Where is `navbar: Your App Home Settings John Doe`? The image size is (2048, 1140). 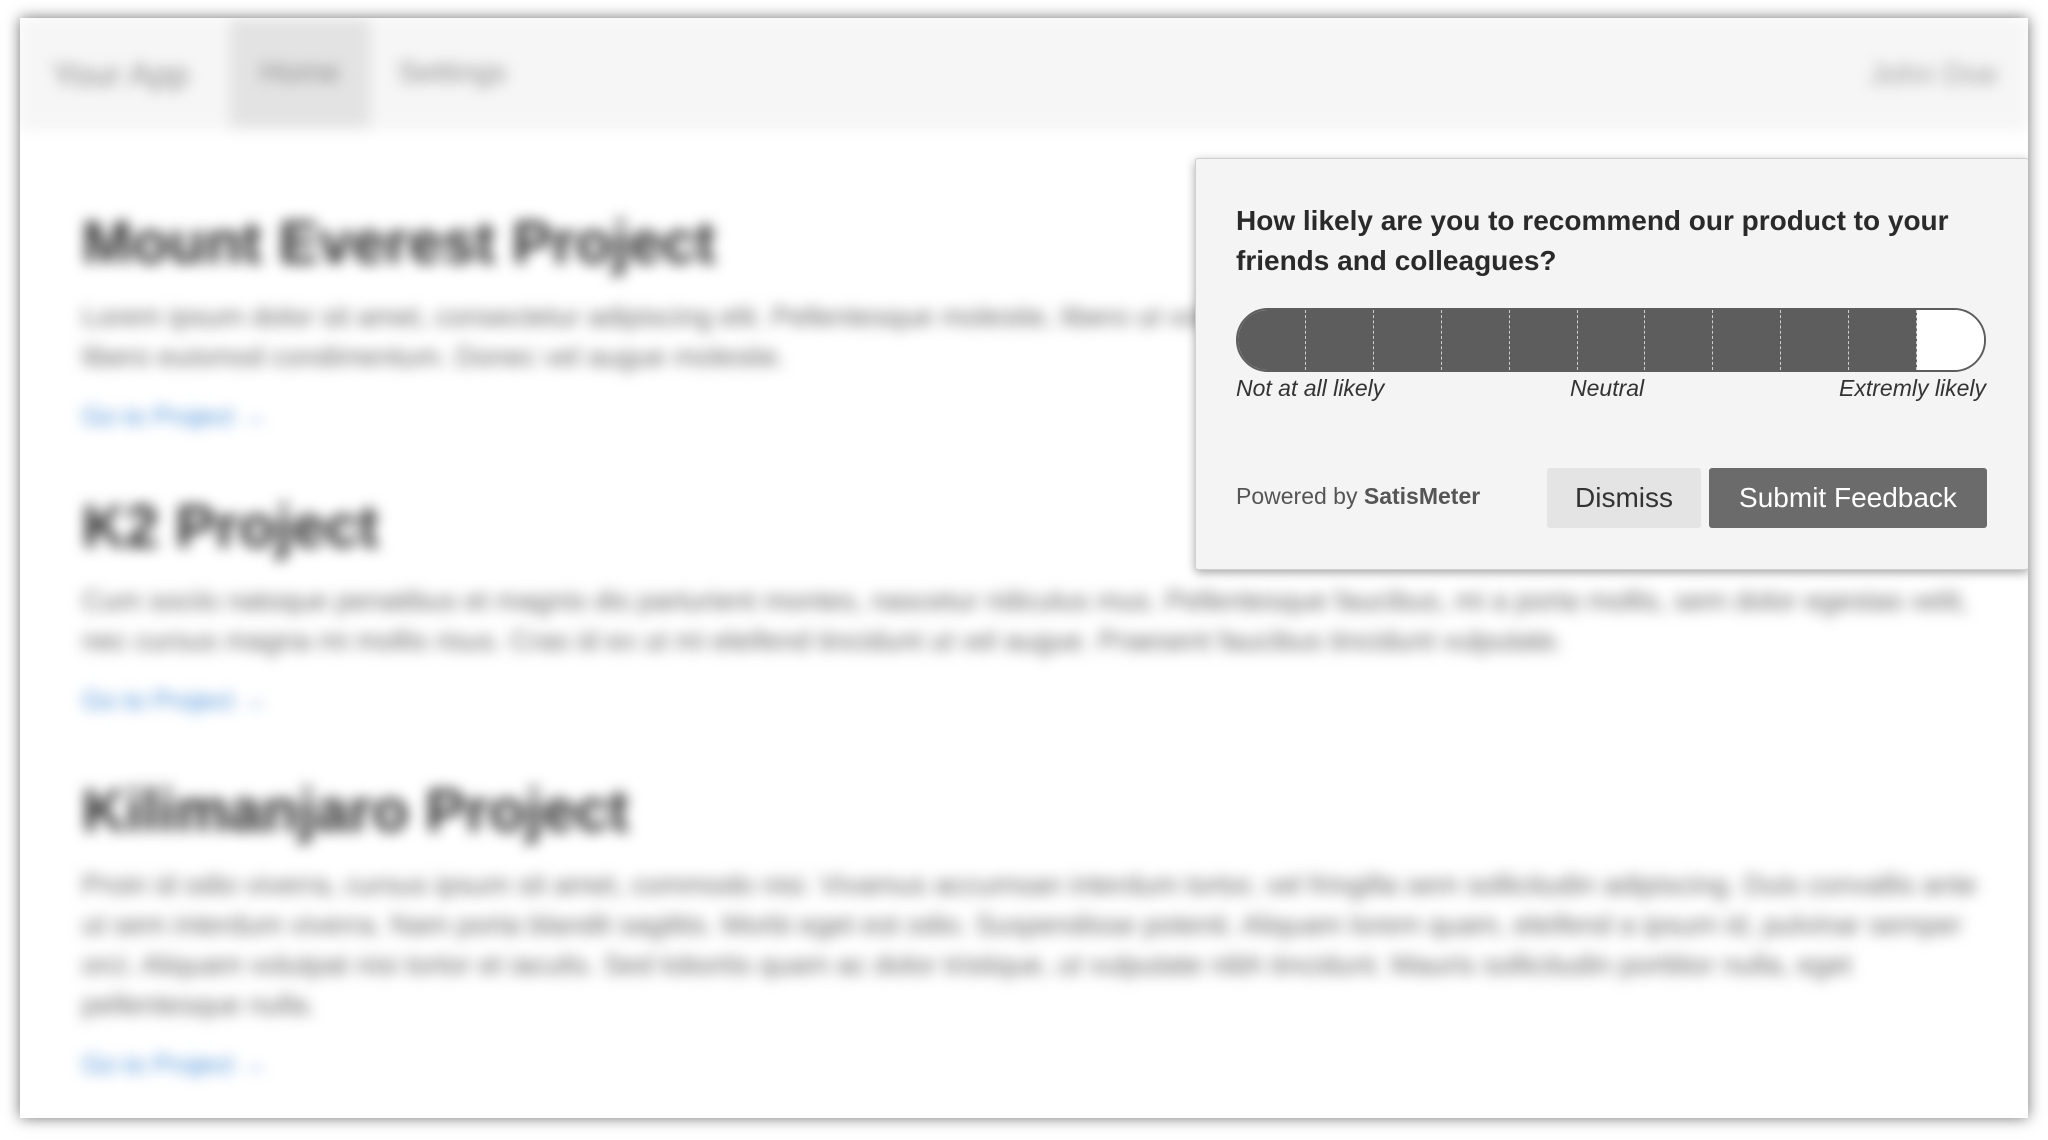
navbar: Your App Home Settings John Doe is located at coordinates (1024, 73).